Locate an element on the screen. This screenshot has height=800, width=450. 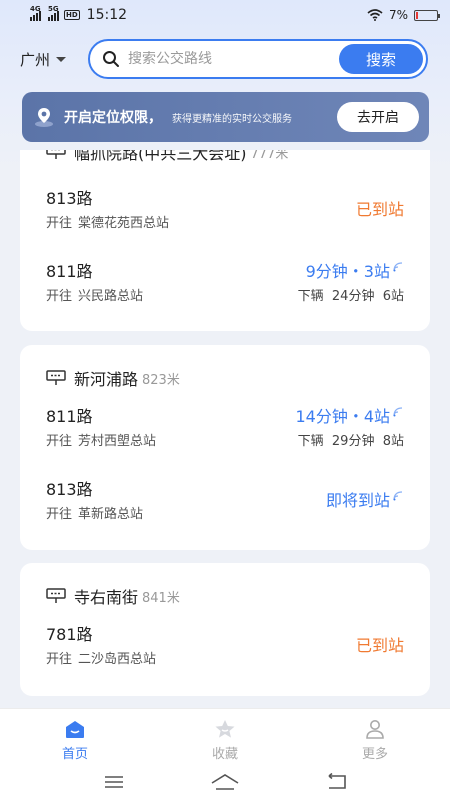
next-bus-info: 下辆 29分钟 8站 is located at coordinates (350, 441).